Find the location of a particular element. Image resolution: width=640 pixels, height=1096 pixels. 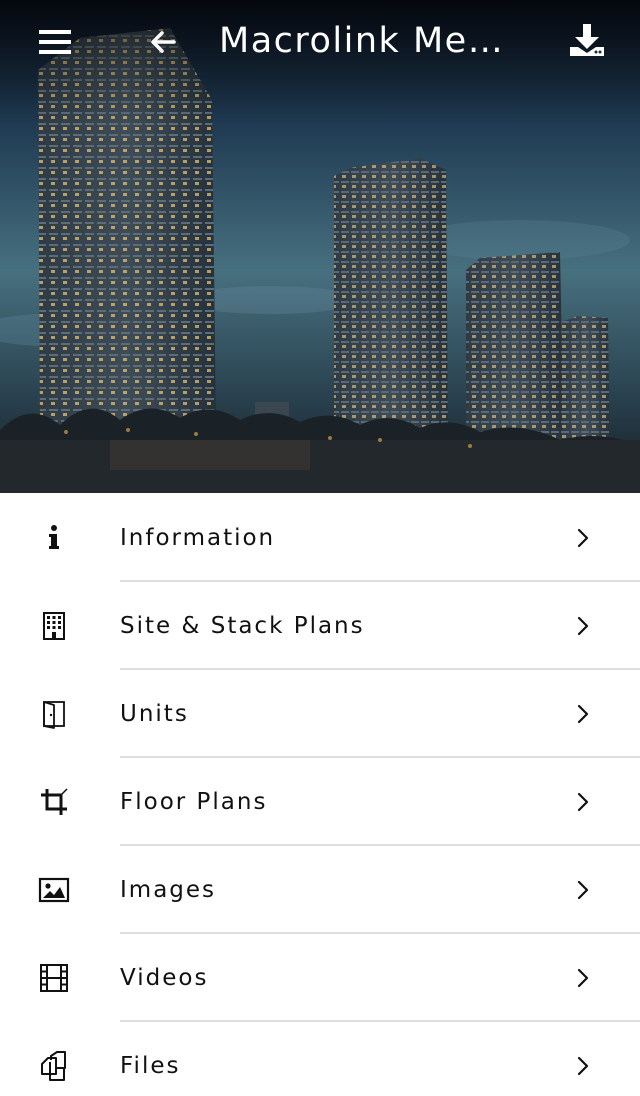

hamburger-menu-button is located at coordinates (55, 42).